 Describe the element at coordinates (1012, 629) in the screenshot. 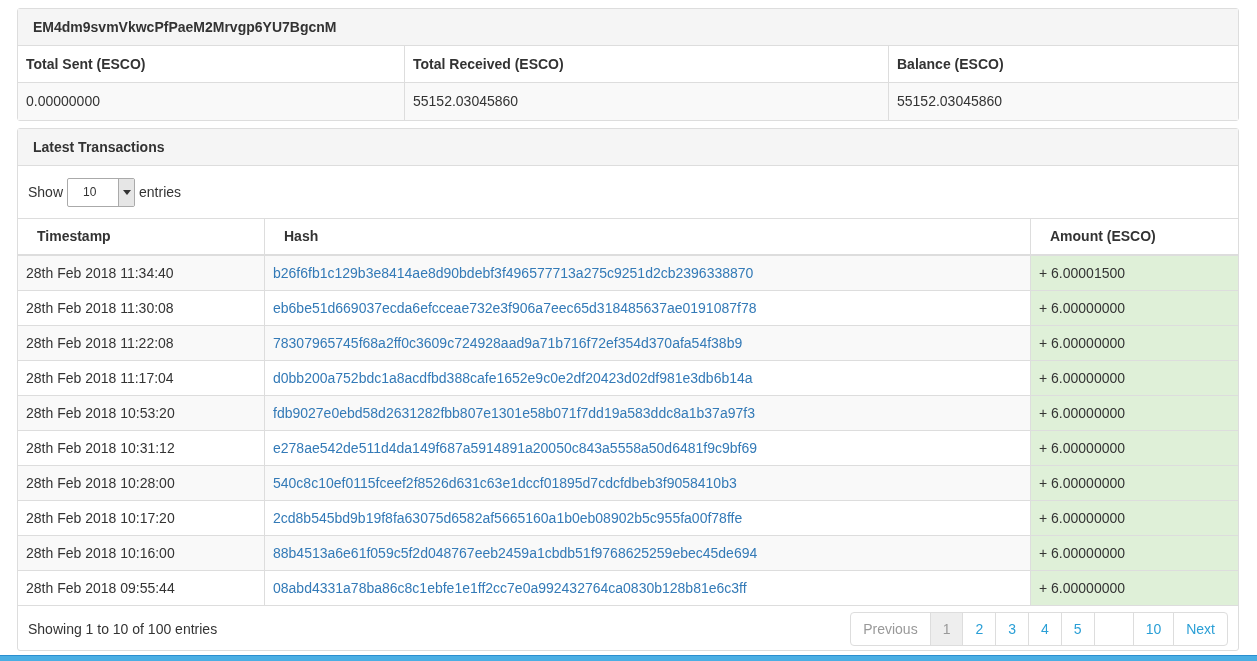

I see `page-button: 3` at that location.